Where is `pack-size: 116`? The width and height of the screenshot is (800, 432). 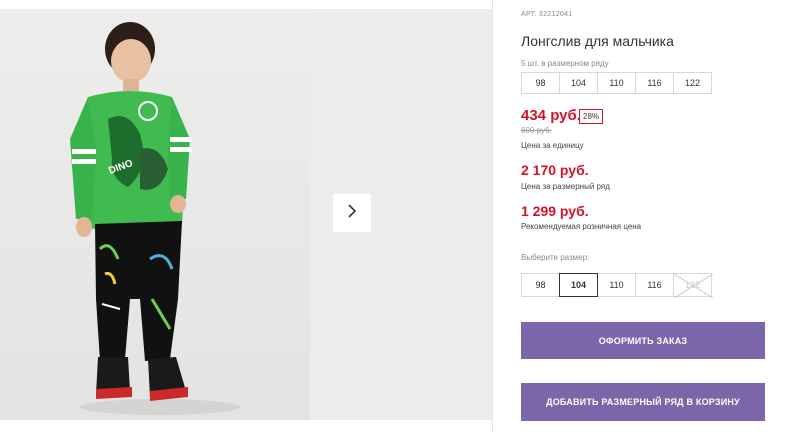 pack-size: 116 is located at coordinates (654, 83).